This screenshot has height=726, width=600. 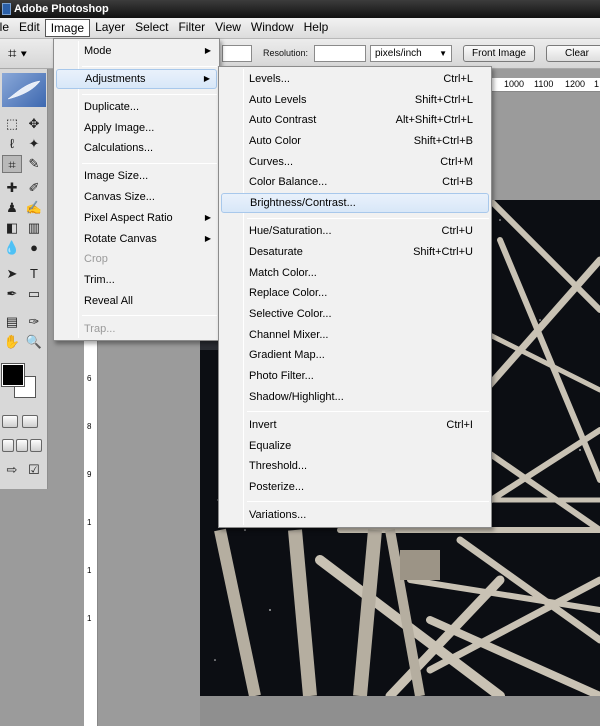 I want to click on resolution-input, so click(x=340, y=53).